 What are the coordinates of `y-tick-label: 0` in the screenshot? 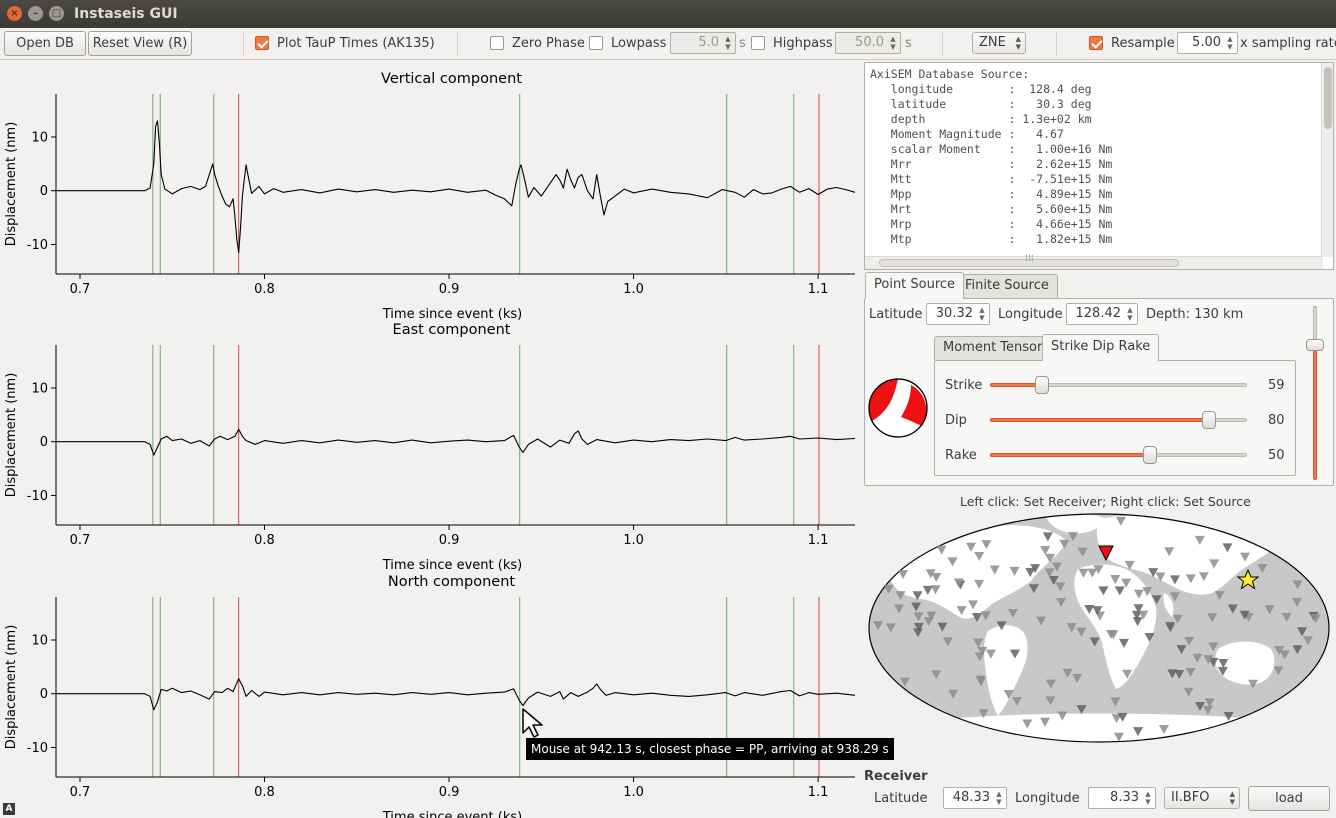 It's located at (44, 442).